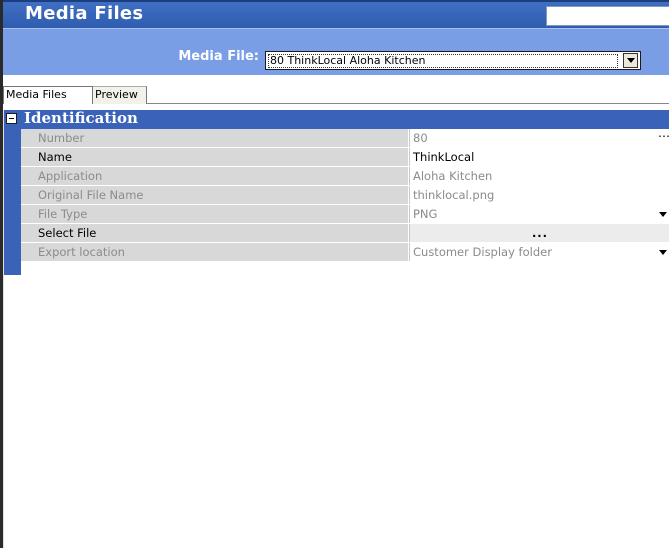  I want to click on title-search-input, so click(607, 16).